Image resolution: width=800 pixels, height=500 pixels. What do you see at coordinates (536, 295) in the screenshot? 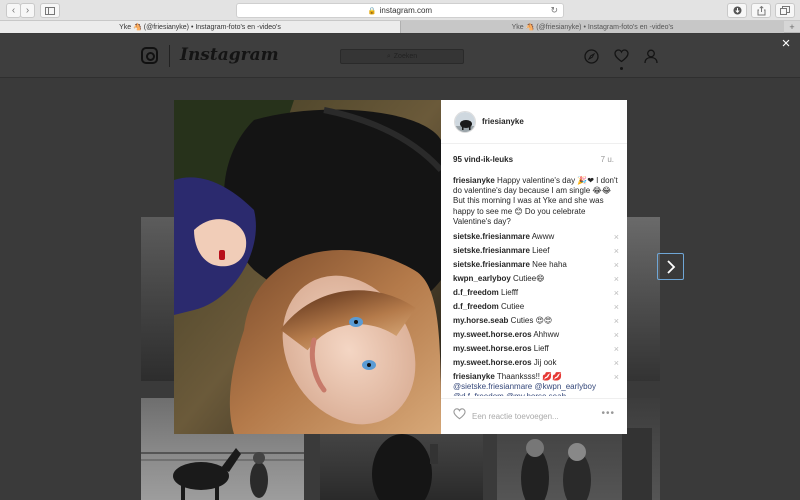
I see `comment: d.f_freedom Liefff ×` at bounding box center [536, 295].